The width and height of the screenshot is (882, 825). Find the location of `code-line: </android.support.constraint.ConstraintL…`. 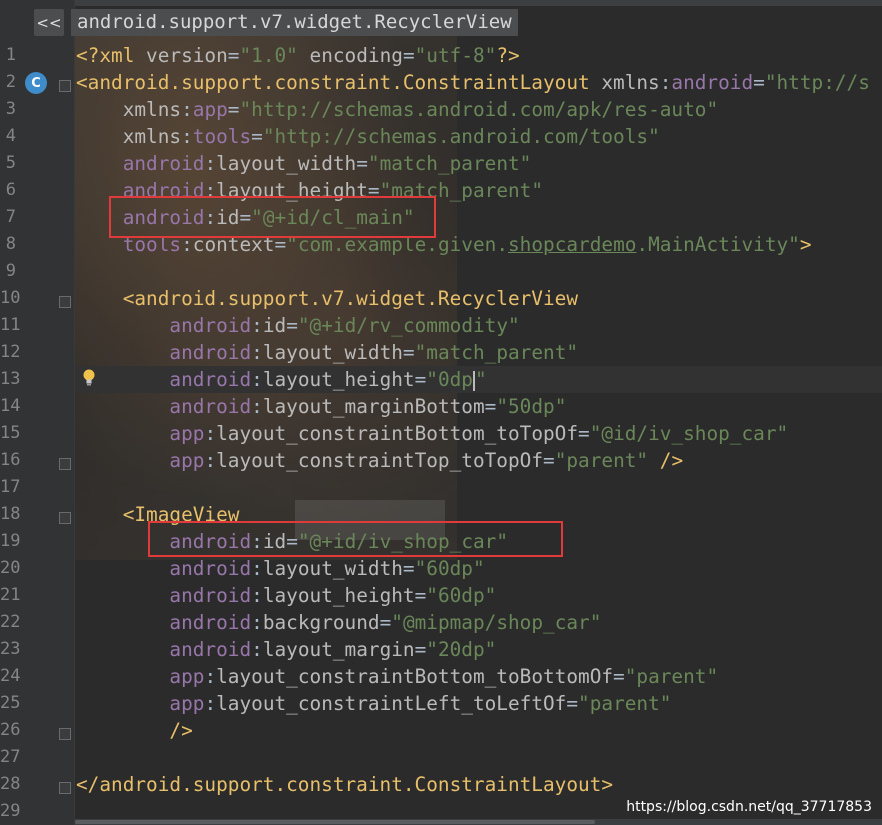

code-line: </android.support.constraint.ConstraintL… is located at coordinates (344, 784).